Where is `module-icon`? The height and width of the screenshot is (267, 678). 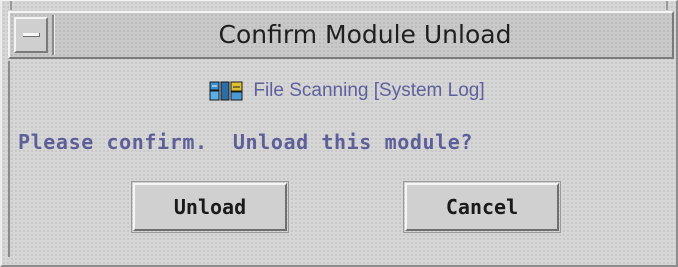
module-icon is located at coordinates (226, 91).